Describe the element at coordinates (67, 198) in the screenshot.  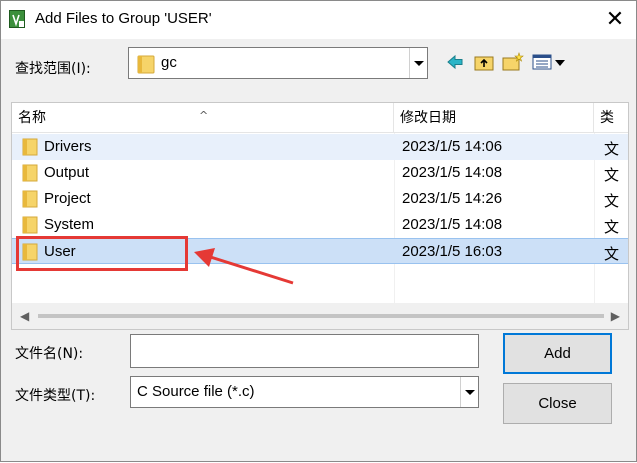
I see `file-name: Project` at that location.